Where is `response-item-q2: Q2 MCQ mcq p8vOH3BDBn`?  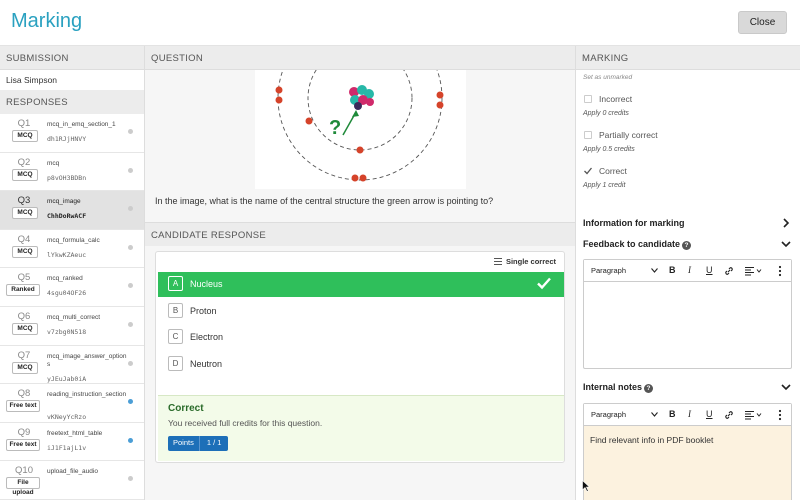 response-item-q2: Q2 MCQ mcq p8vOH3BDBn is located at coordinates (72, 172).